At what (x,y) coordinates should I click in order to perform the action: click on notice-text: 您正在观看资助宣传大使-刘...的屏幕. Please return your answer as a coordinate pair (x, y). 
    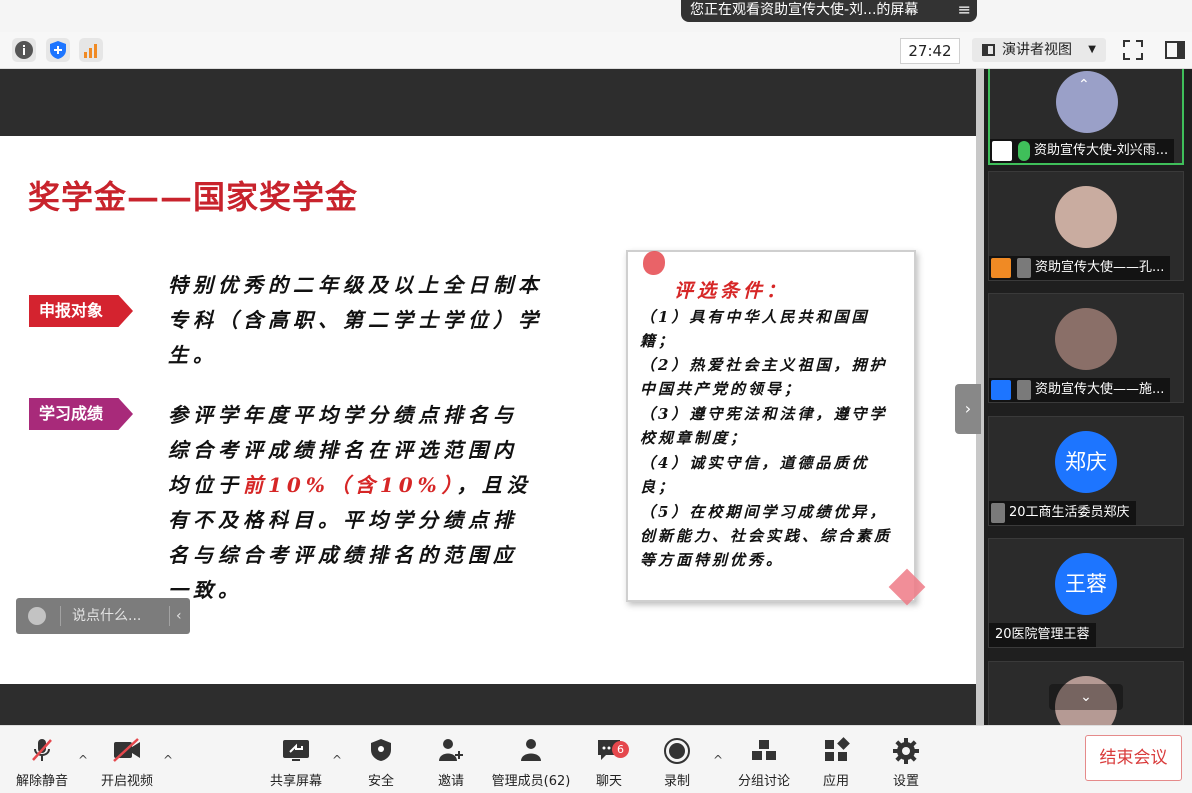
    Looking at the image, I should click on (804, 10).